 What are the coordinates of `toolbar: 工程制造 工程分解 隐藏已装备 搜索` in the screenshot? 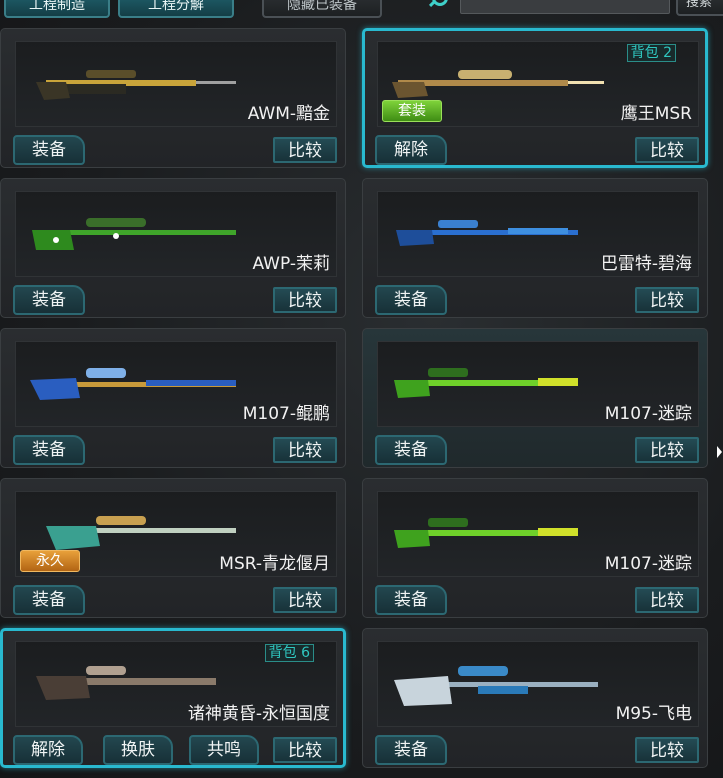 It's located at (361, 11).